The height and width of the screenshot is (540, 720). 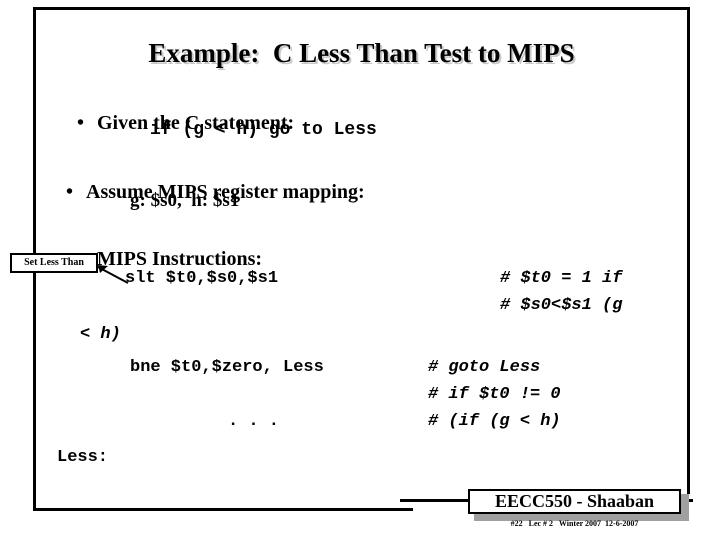 I want to click on slide-frame-right, so click(x=688, y=250).